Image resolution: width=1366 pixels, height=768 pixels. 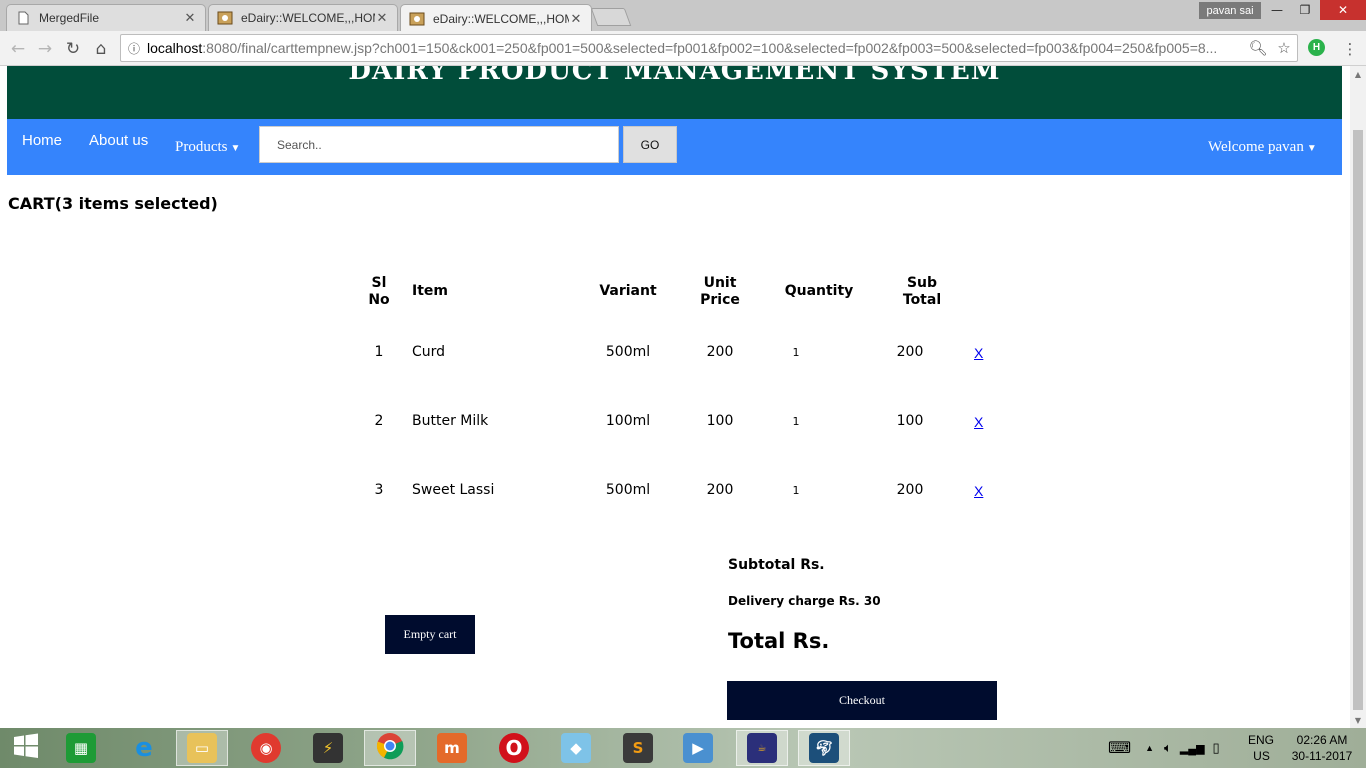 I want to click on site-header: DAIRY PRODUCT MANAGEMENT SYSTEM, so click(x=674, y=92).